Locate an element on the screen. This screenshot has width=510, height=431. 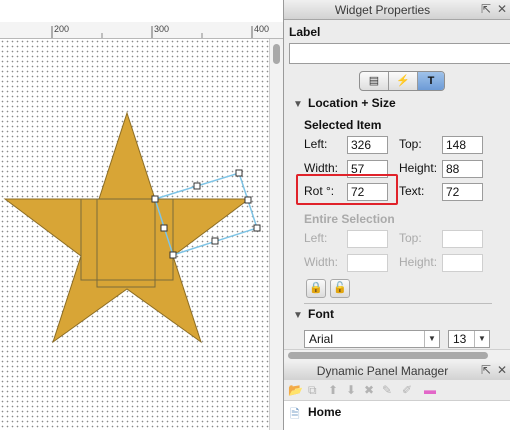
es-top-field is located at coordinates (462, 239).